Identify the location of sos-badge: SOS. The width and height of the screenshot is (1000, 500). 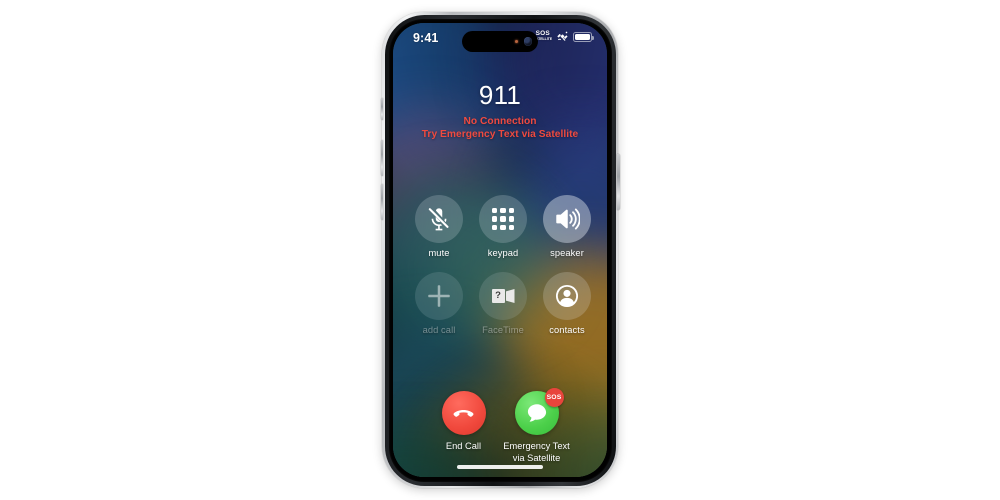
(554, 397).